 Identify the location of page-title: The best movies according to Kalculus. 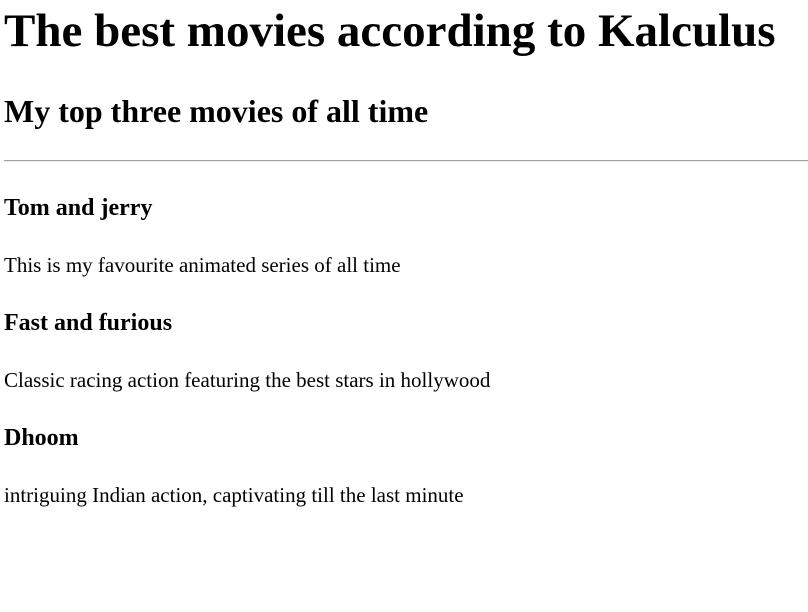
(390, 31).